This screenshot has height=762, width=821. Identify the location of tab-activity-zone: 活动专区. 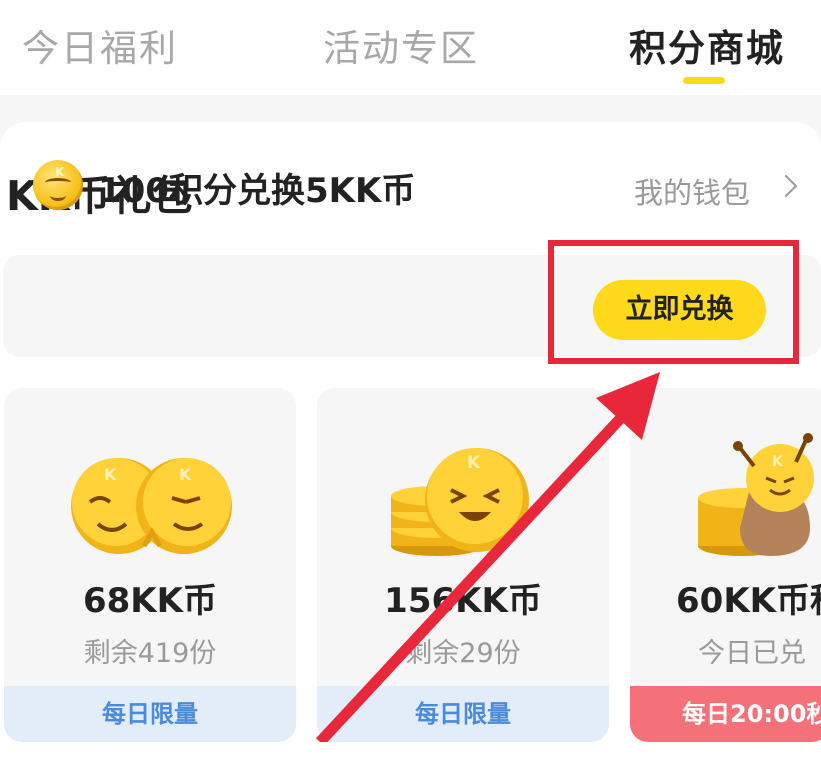
(401, 45).